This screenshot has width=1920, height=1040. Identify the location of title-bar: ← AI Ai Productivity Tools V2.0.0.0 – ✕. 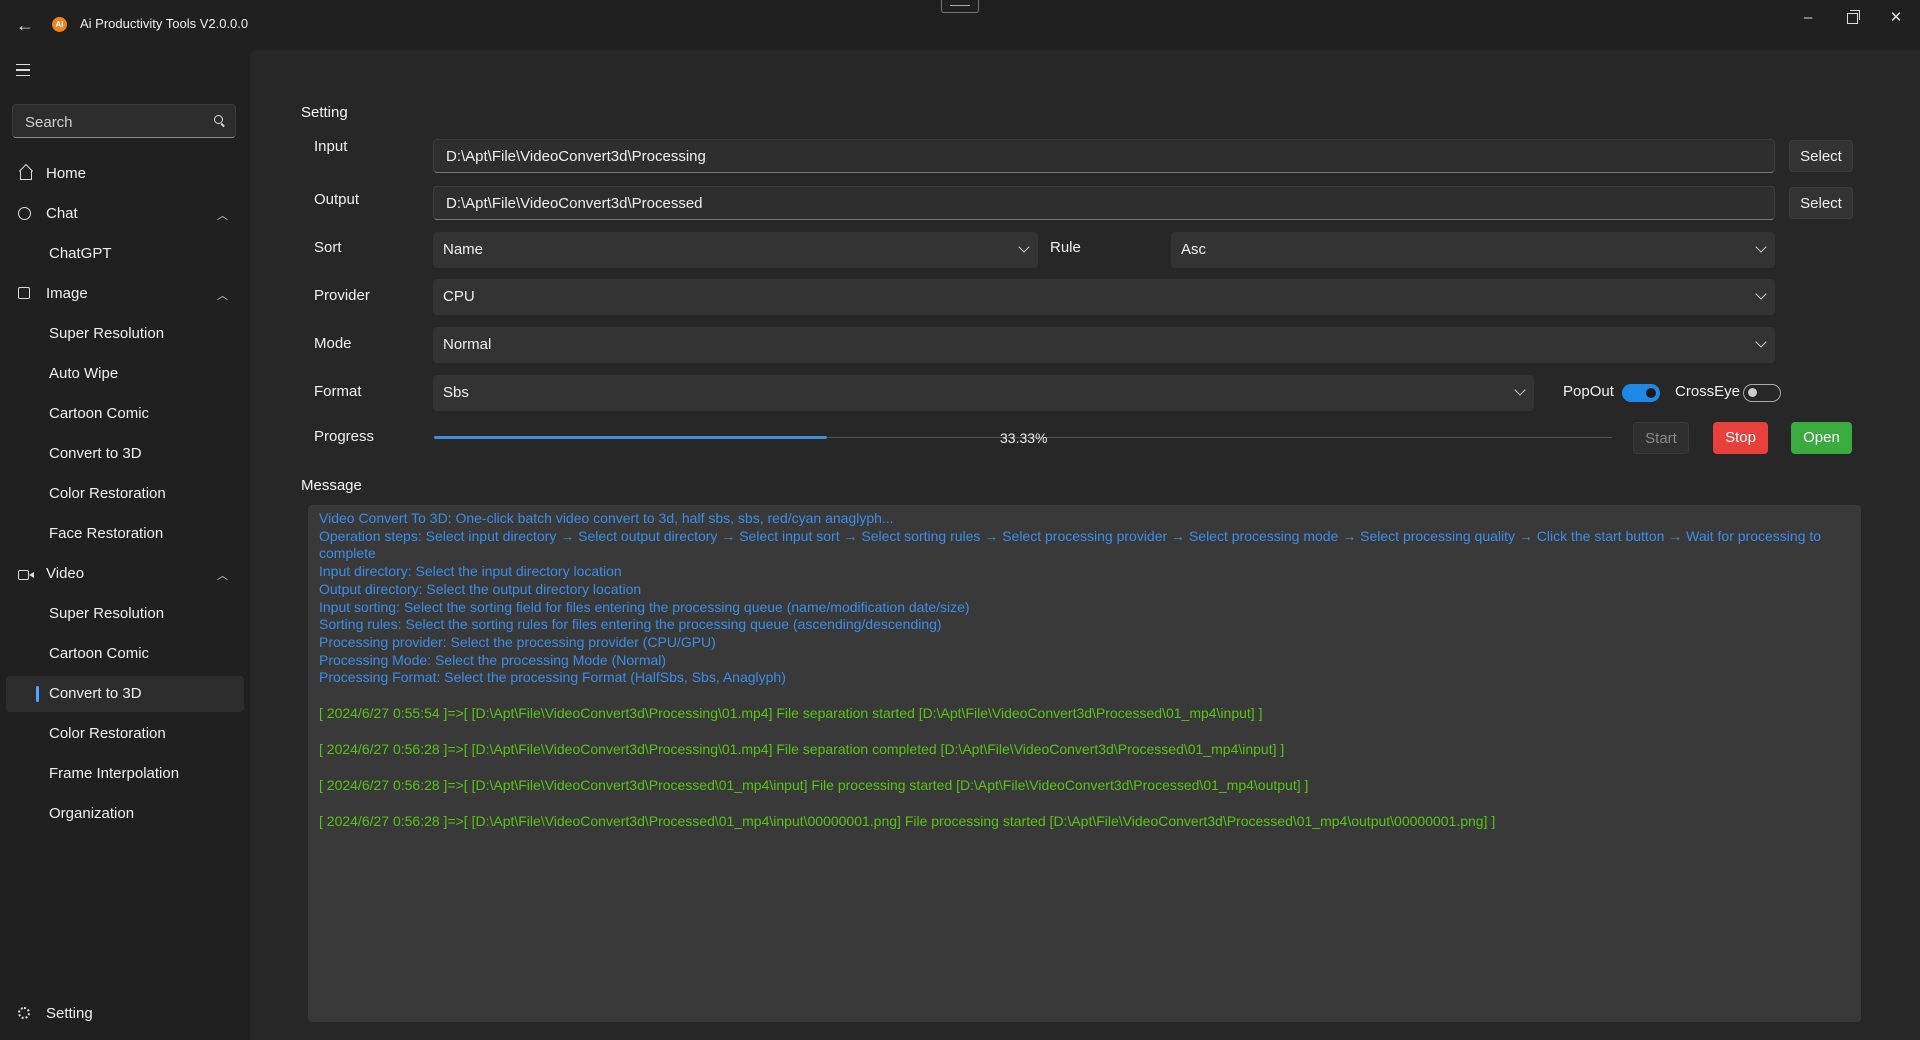
(960, 25).